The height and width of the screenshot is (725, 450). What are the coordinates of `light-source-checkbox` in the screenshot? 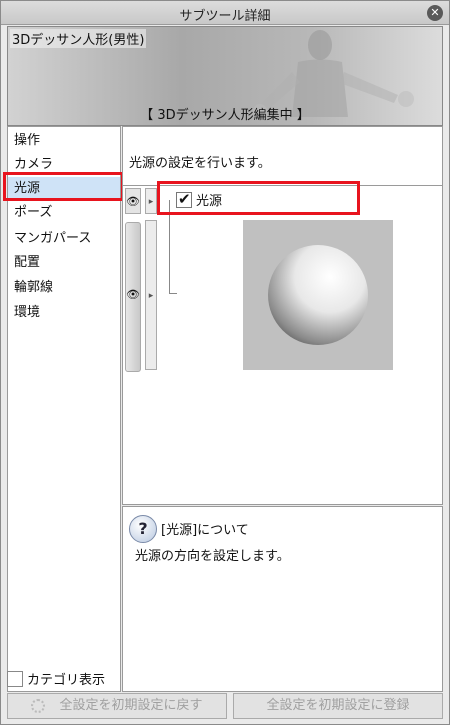 It's located at (184, 199).